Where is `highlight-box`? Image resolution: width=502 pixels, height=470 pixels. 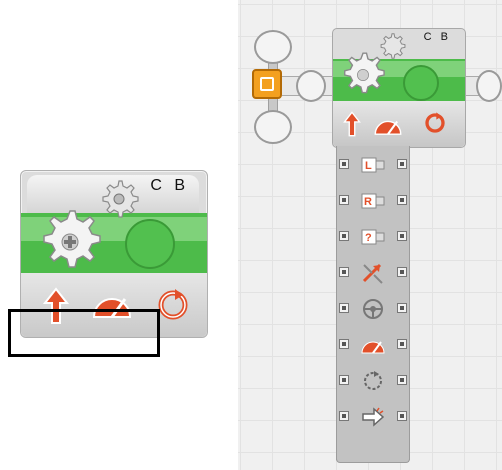
highlight-box is located at coordinates (84, 333).